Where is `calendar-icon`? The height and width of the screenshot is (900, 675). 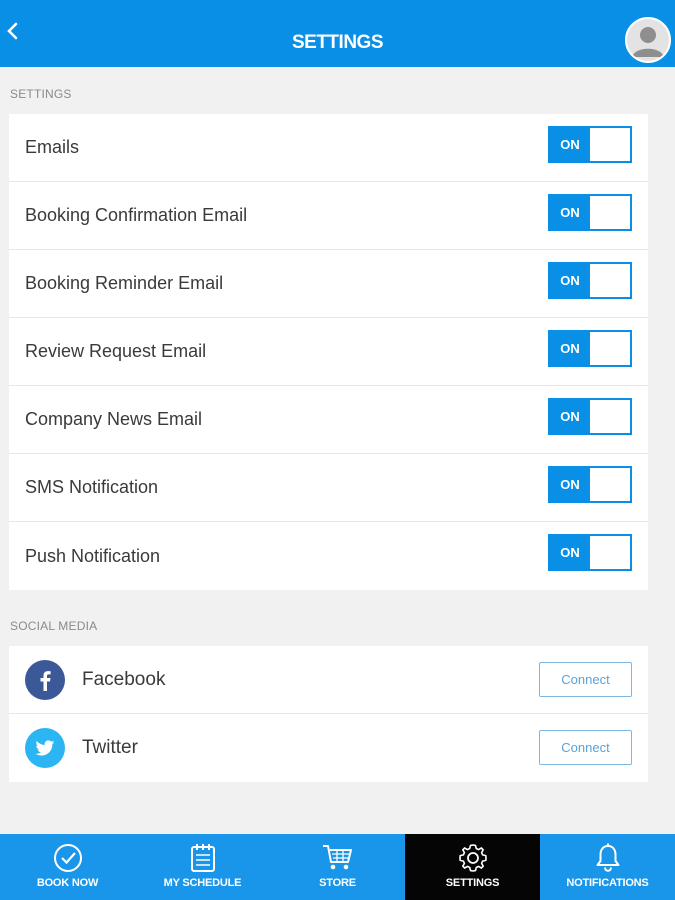
calendar-icon is located at coordinates (203, 858).